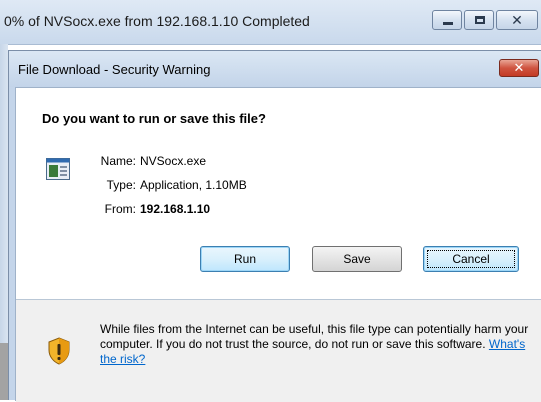  I want to click on cancel-button: Cancel, so click(471, 259).